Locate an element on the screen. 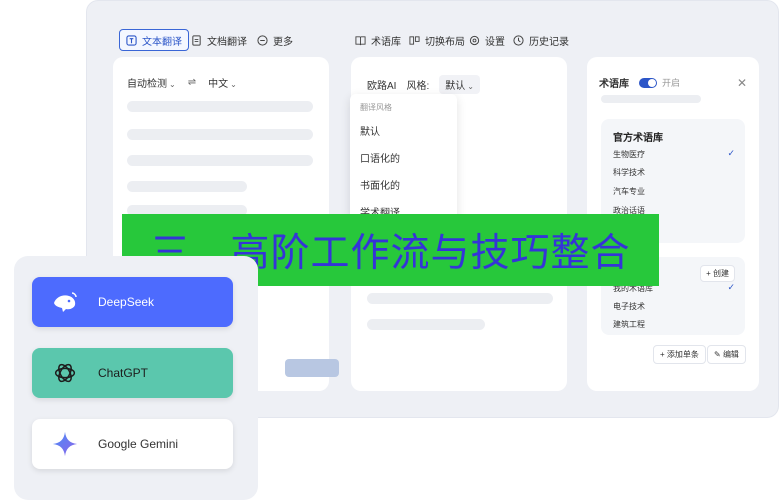  ai-card-label: Google Gemini is located at coordinates (138, 444).